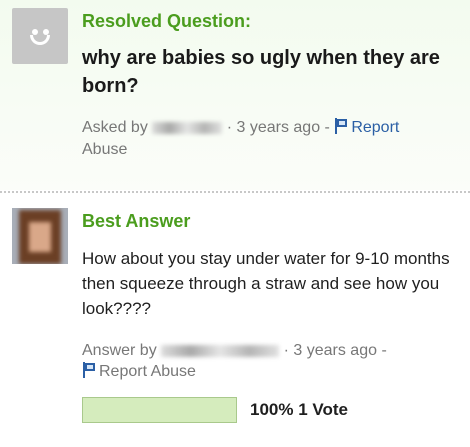 The image size is (470, 447). Describe the element at coordinates (115, 127) in the screenshot. I see `asked-by-label: Asked by` at that location.